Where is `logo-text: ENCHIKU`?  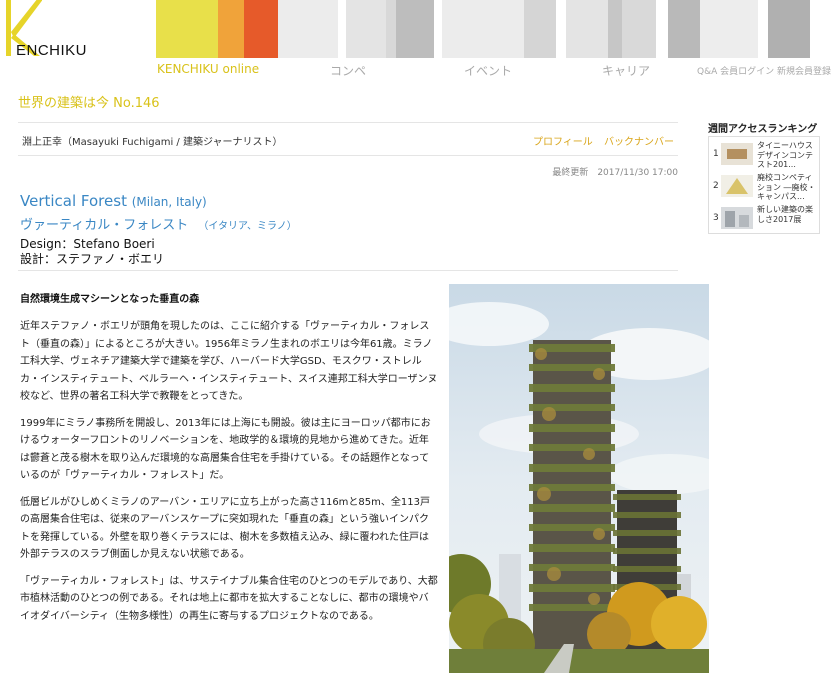
logo-text: ENCHIKU is located at coordinates (52, 50).